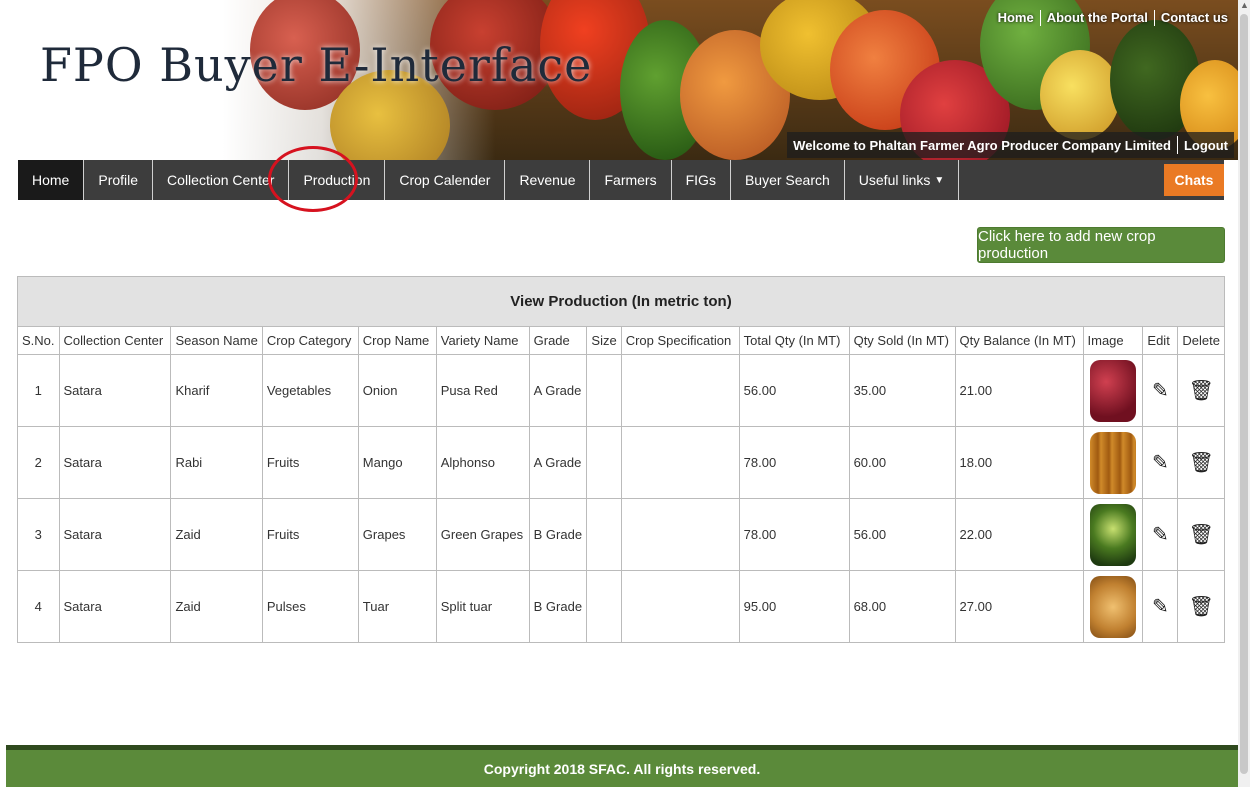 This screenshot has height=787, width=1250. I want to click on column-header: Qty Balance (In MT), so click(1019, 340).